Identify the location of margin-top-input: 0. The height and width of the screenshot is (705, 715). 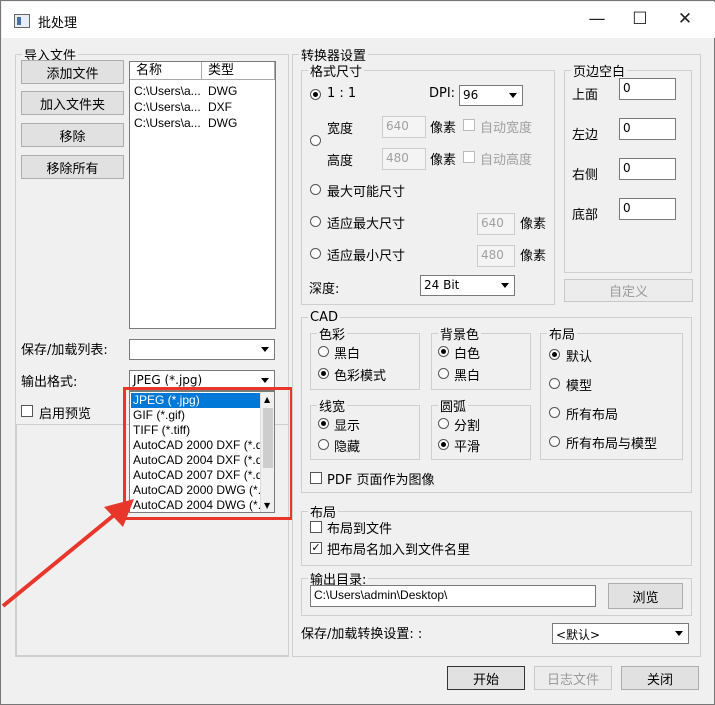
(647, 89).